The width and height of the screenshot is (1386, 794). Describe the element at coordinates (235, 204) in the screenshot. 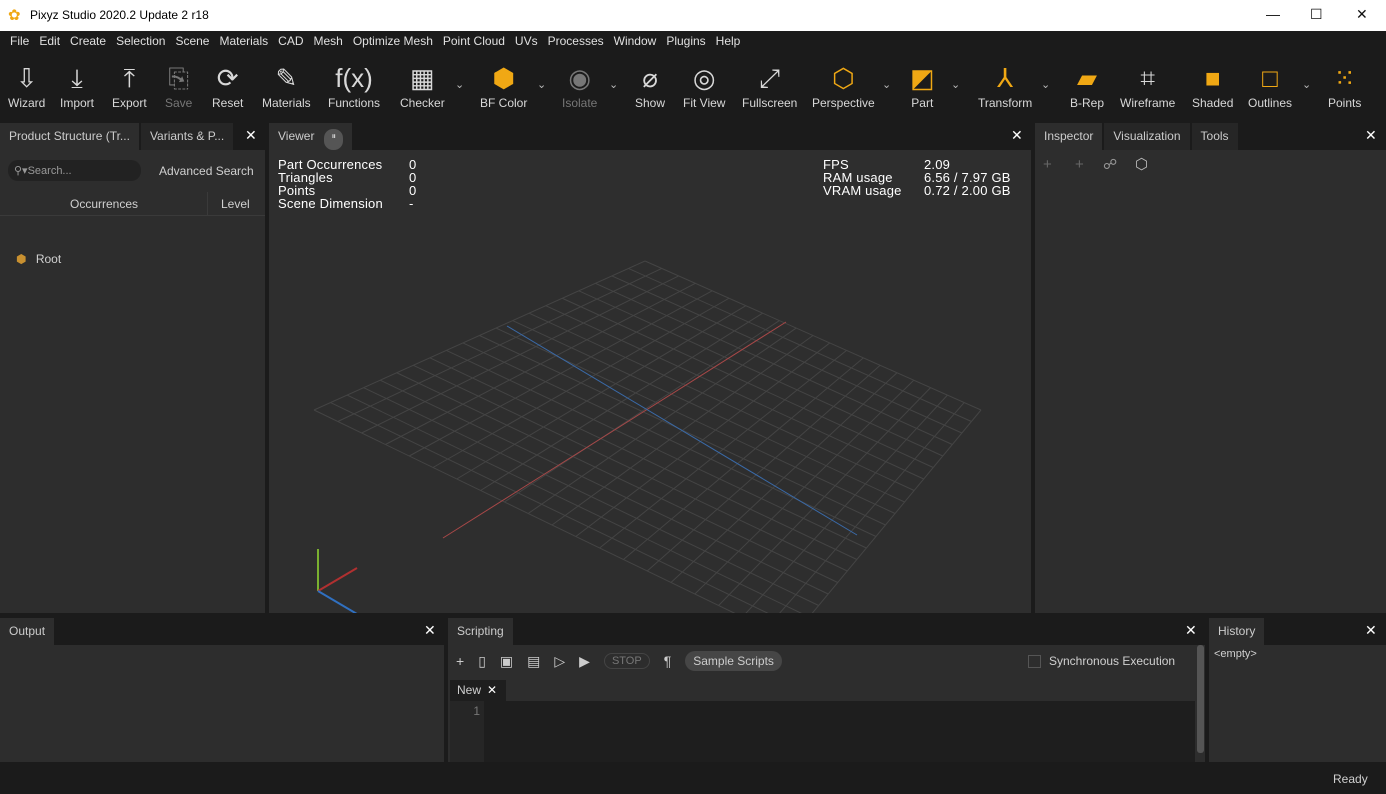

I see `col-level: Level` at that location.